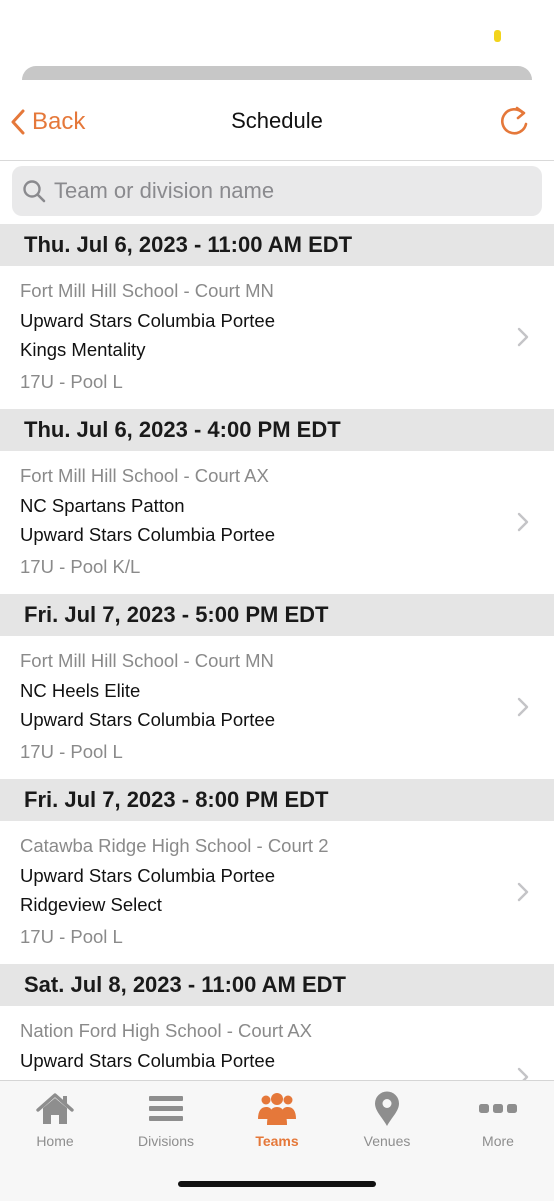 The image size is (554, 1201). What do you see at coordinates (102, 505) in the screenshot?
I see `team-one-text: NC Spartans Patton` at bounding box center [102, 505].